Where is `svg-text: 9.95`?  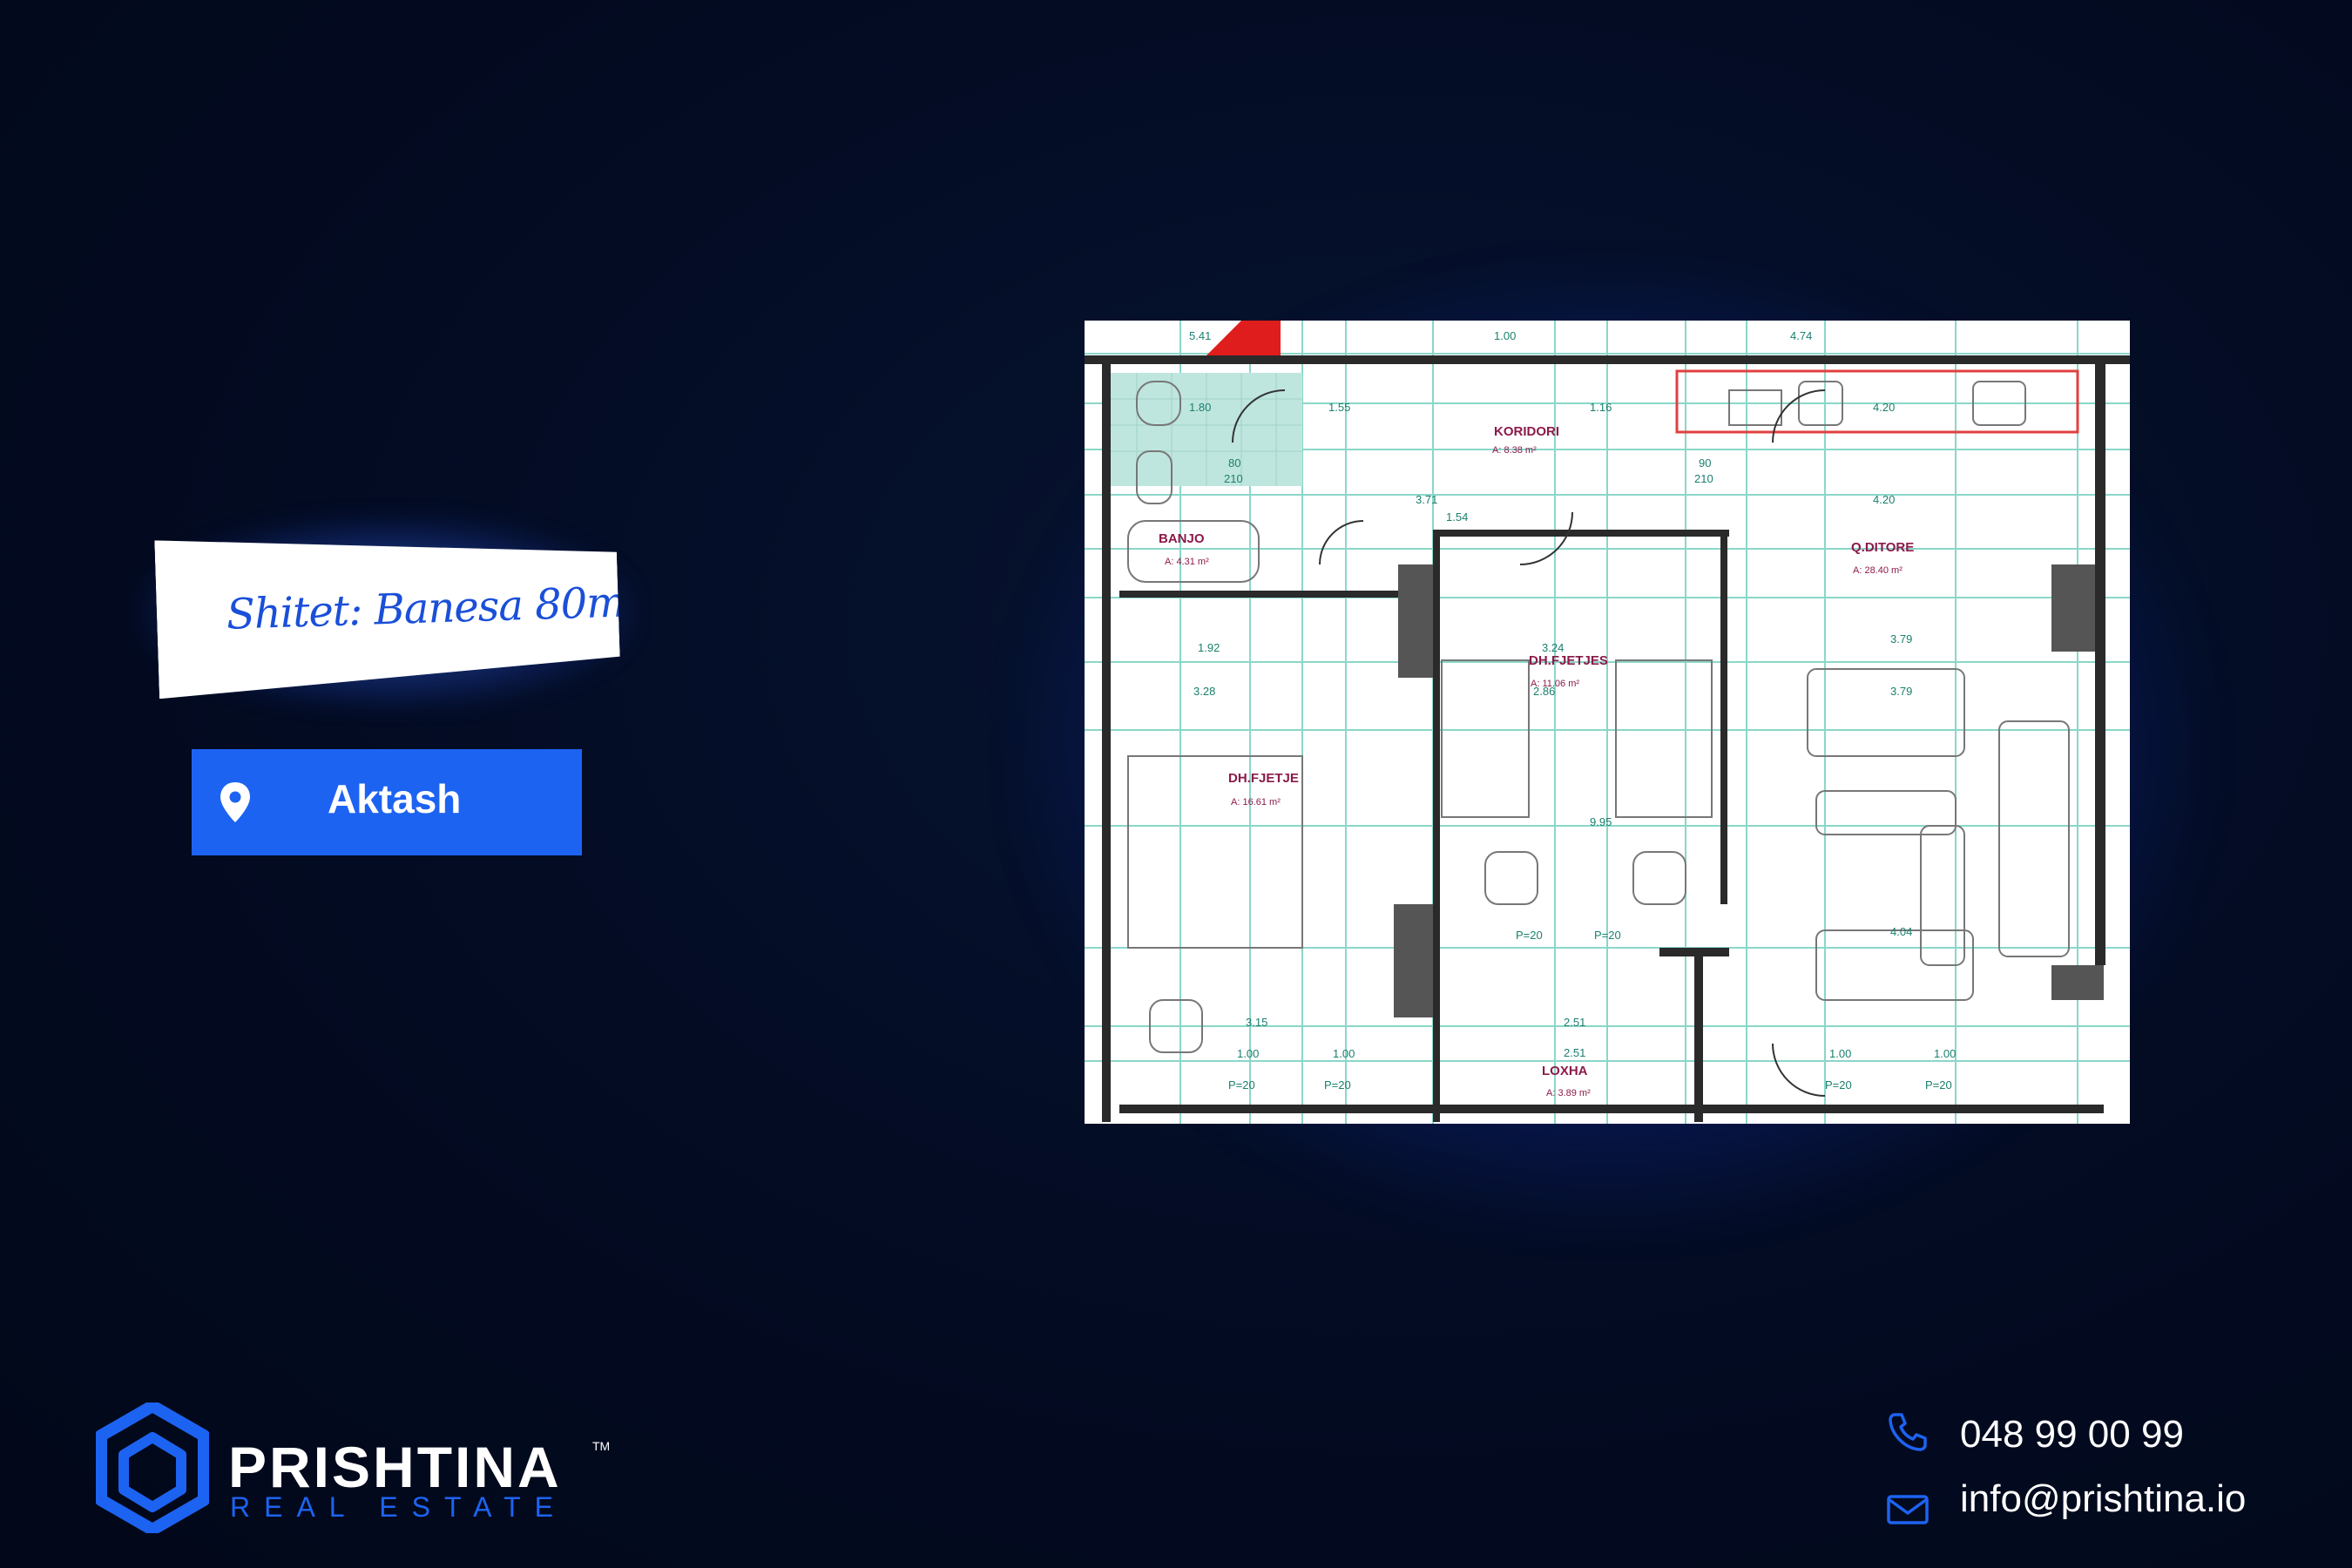 svg-text: 9.95 is located at coordinates (1601, 821).